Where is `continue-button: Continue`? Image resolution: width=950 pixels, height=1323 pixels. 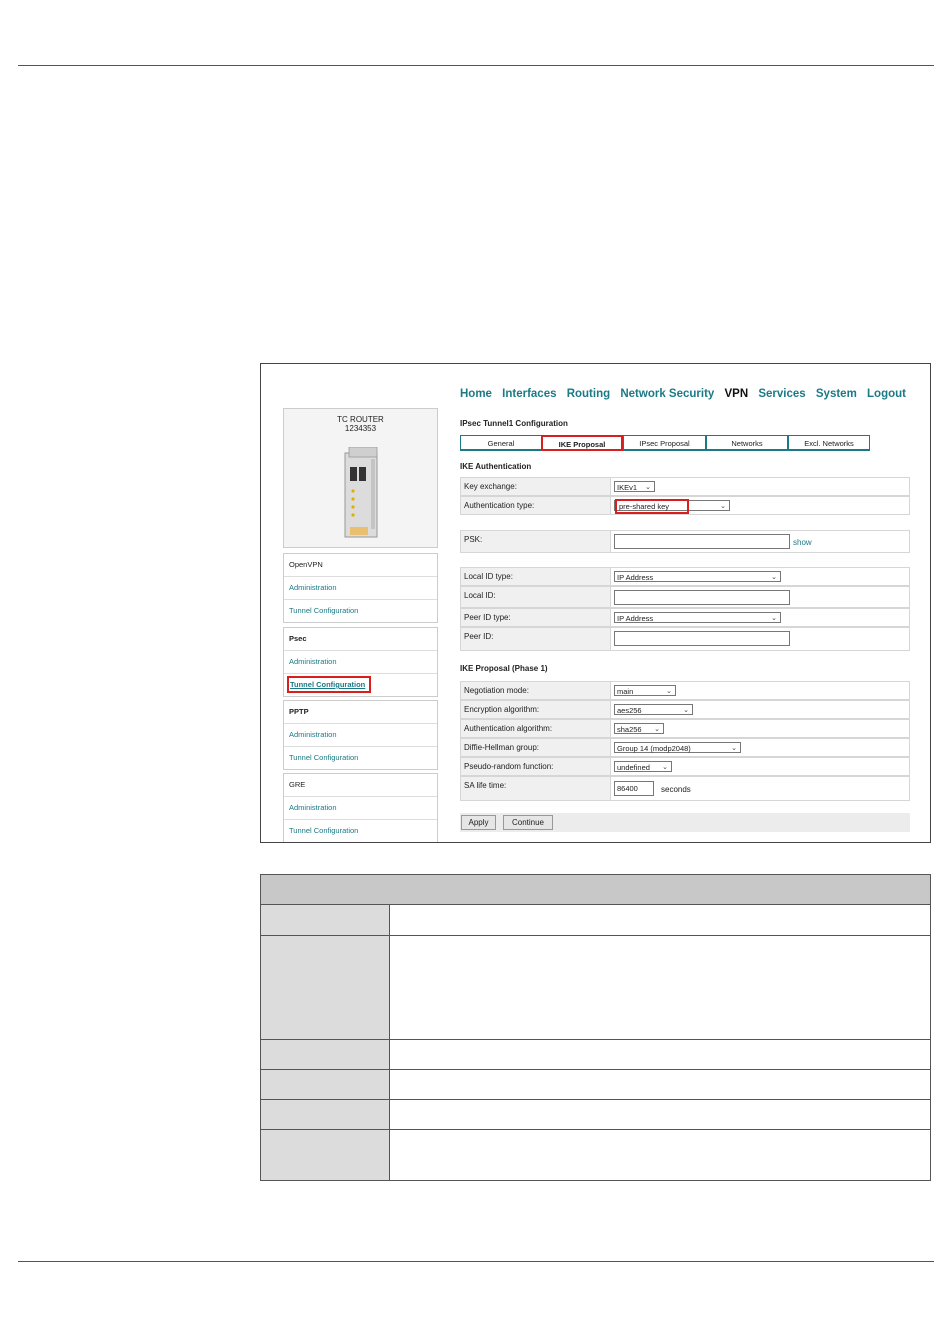
continue-button: Continue is located at coordinates (528, 822).